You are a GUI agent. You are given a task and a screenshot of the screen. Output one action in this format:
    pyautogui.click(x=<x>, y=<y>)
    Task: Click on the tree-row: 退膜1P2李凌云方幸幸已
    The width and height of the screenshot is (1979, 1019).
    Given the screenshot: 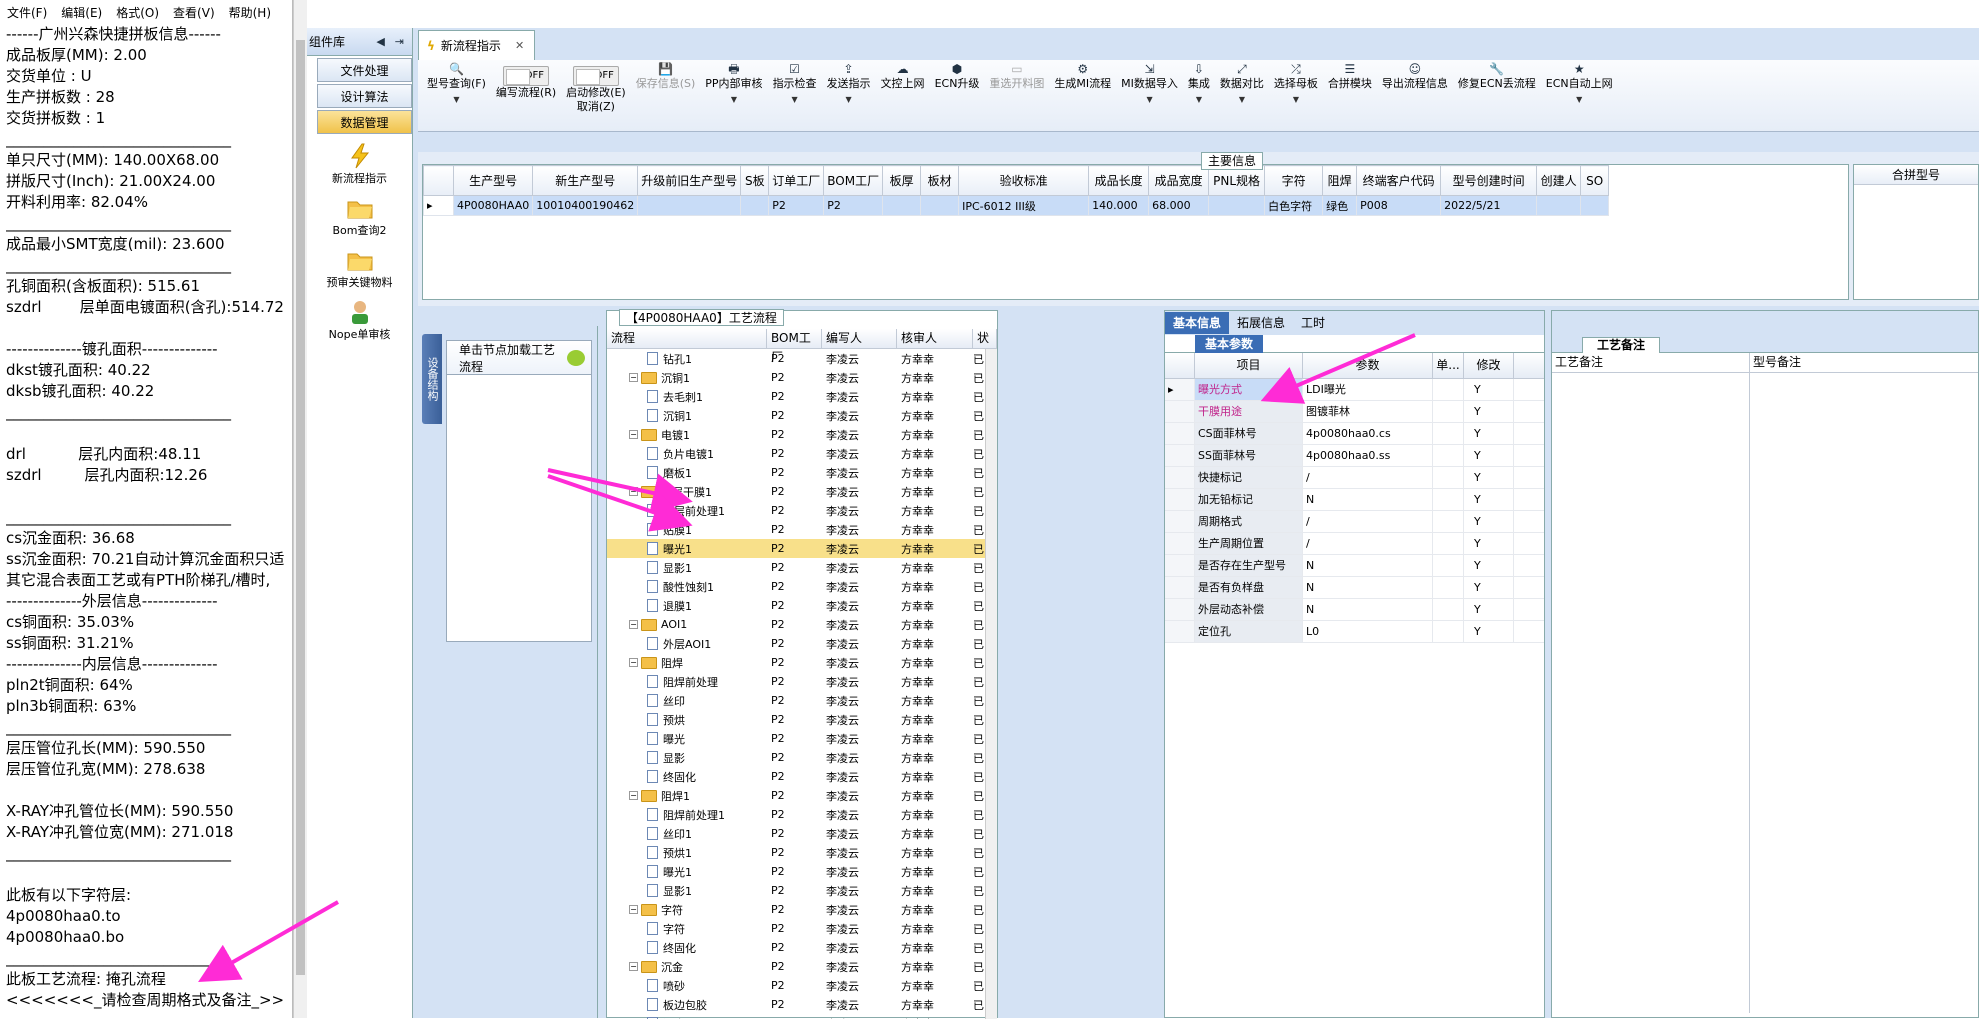 What is the action you would take?
    pyautogui.click(x=796, y=605)
    